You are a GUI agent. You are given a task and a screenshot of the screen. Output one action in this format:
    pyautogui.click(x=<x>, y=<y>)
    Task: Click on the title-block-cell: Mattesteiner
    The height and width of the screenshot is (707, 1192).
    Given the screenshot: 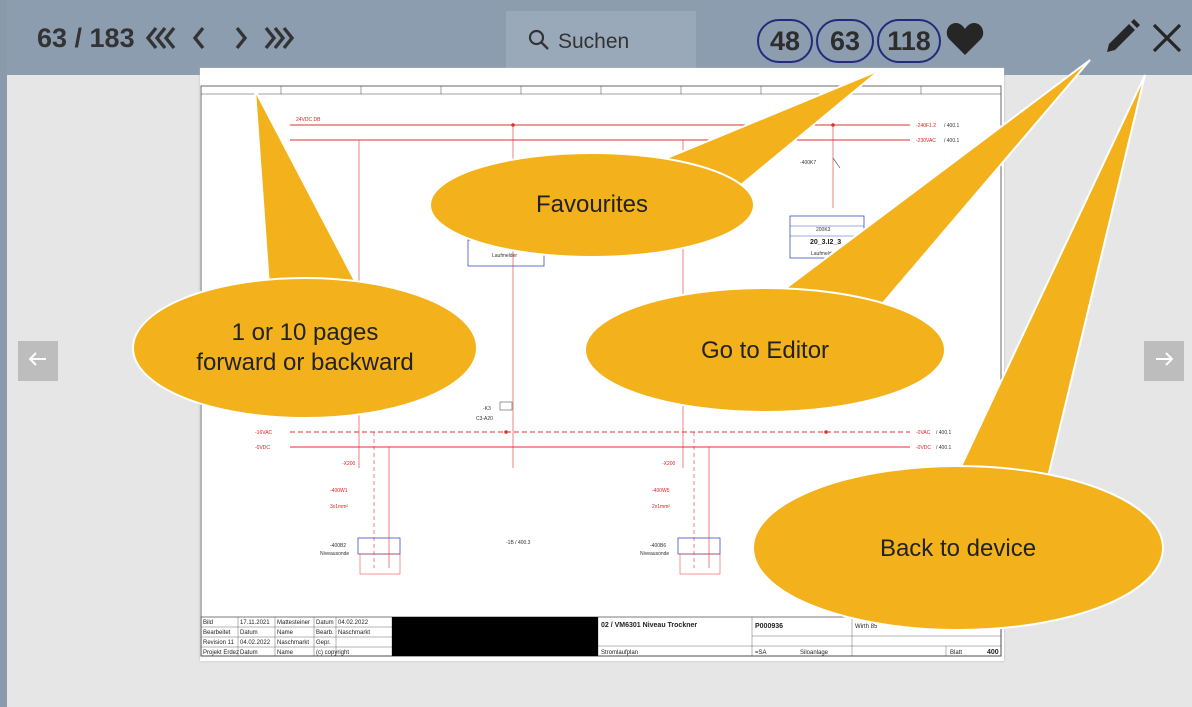 What is the action you would take?
    pyautogui.click(x=293, y=623)
    